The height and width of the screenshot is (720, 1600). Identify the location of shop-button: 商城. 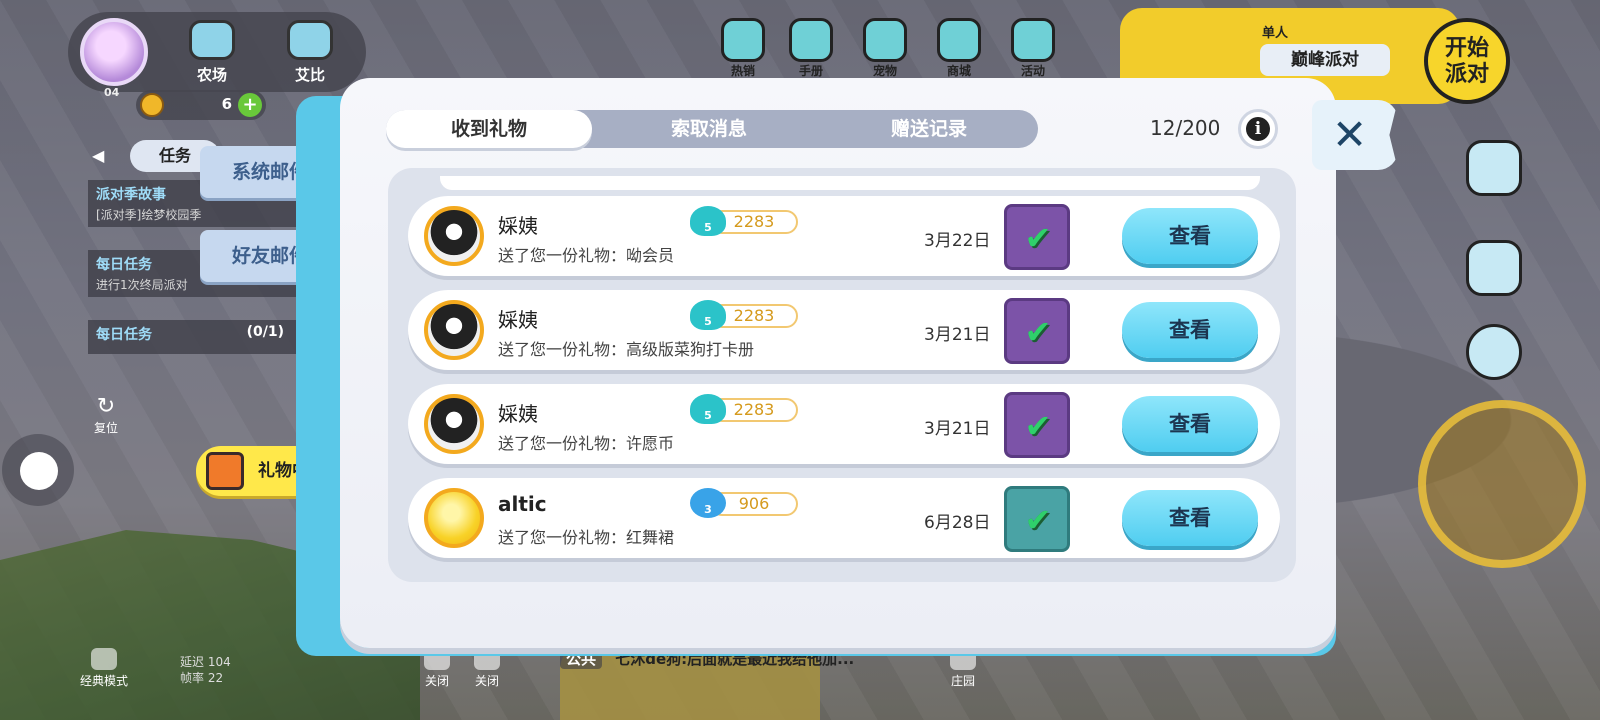
(959, 48).